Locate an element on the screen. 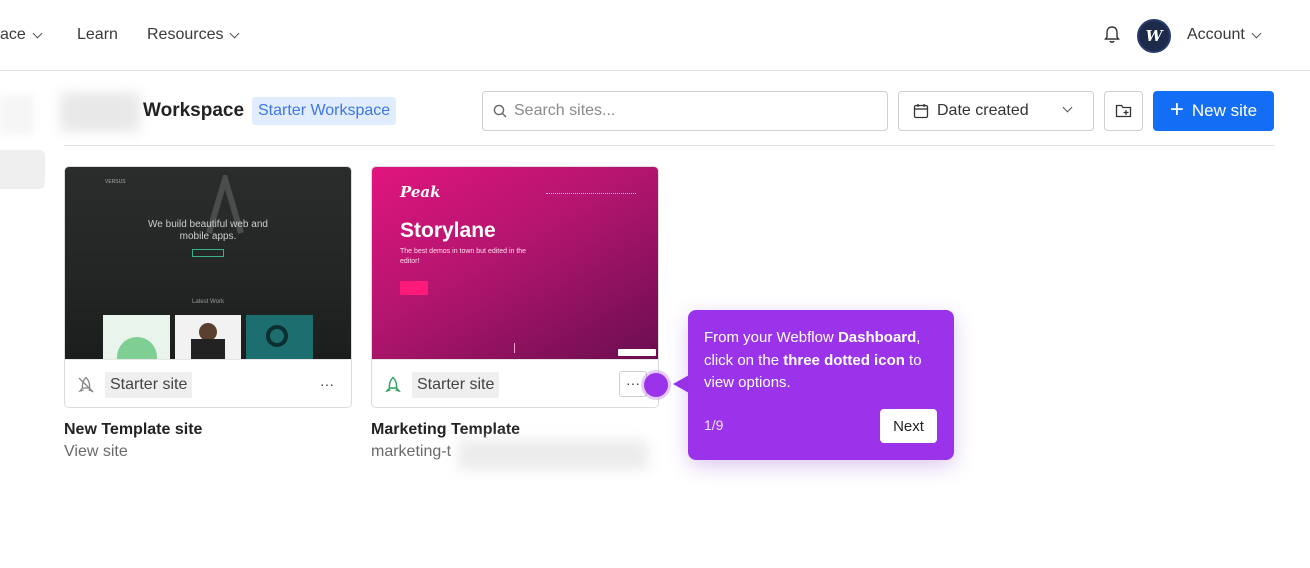 This screenshot has height=568, width=1310. tooltip-text-part: From your Webflow is located at coordinates (771, 337).